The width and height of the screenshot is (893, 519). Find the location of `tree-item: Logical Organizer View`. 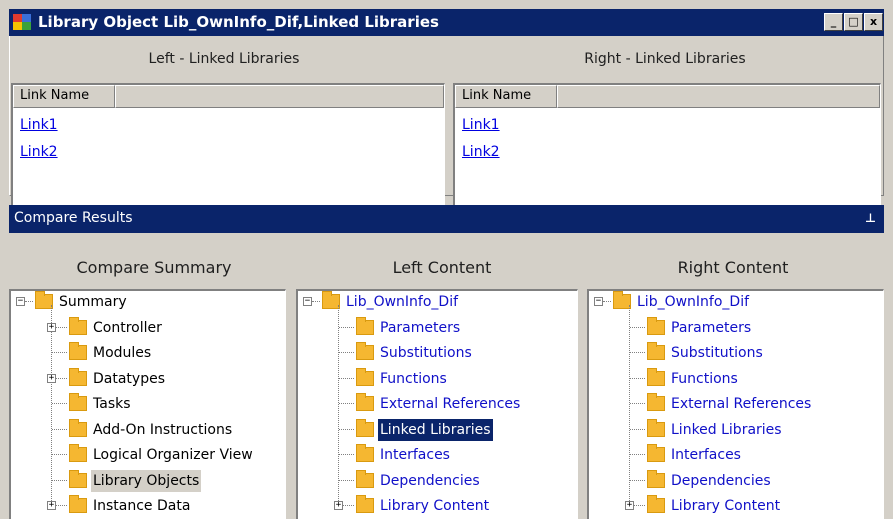

tree-item: Logical Organizer View is located at coordinates (148, 455).